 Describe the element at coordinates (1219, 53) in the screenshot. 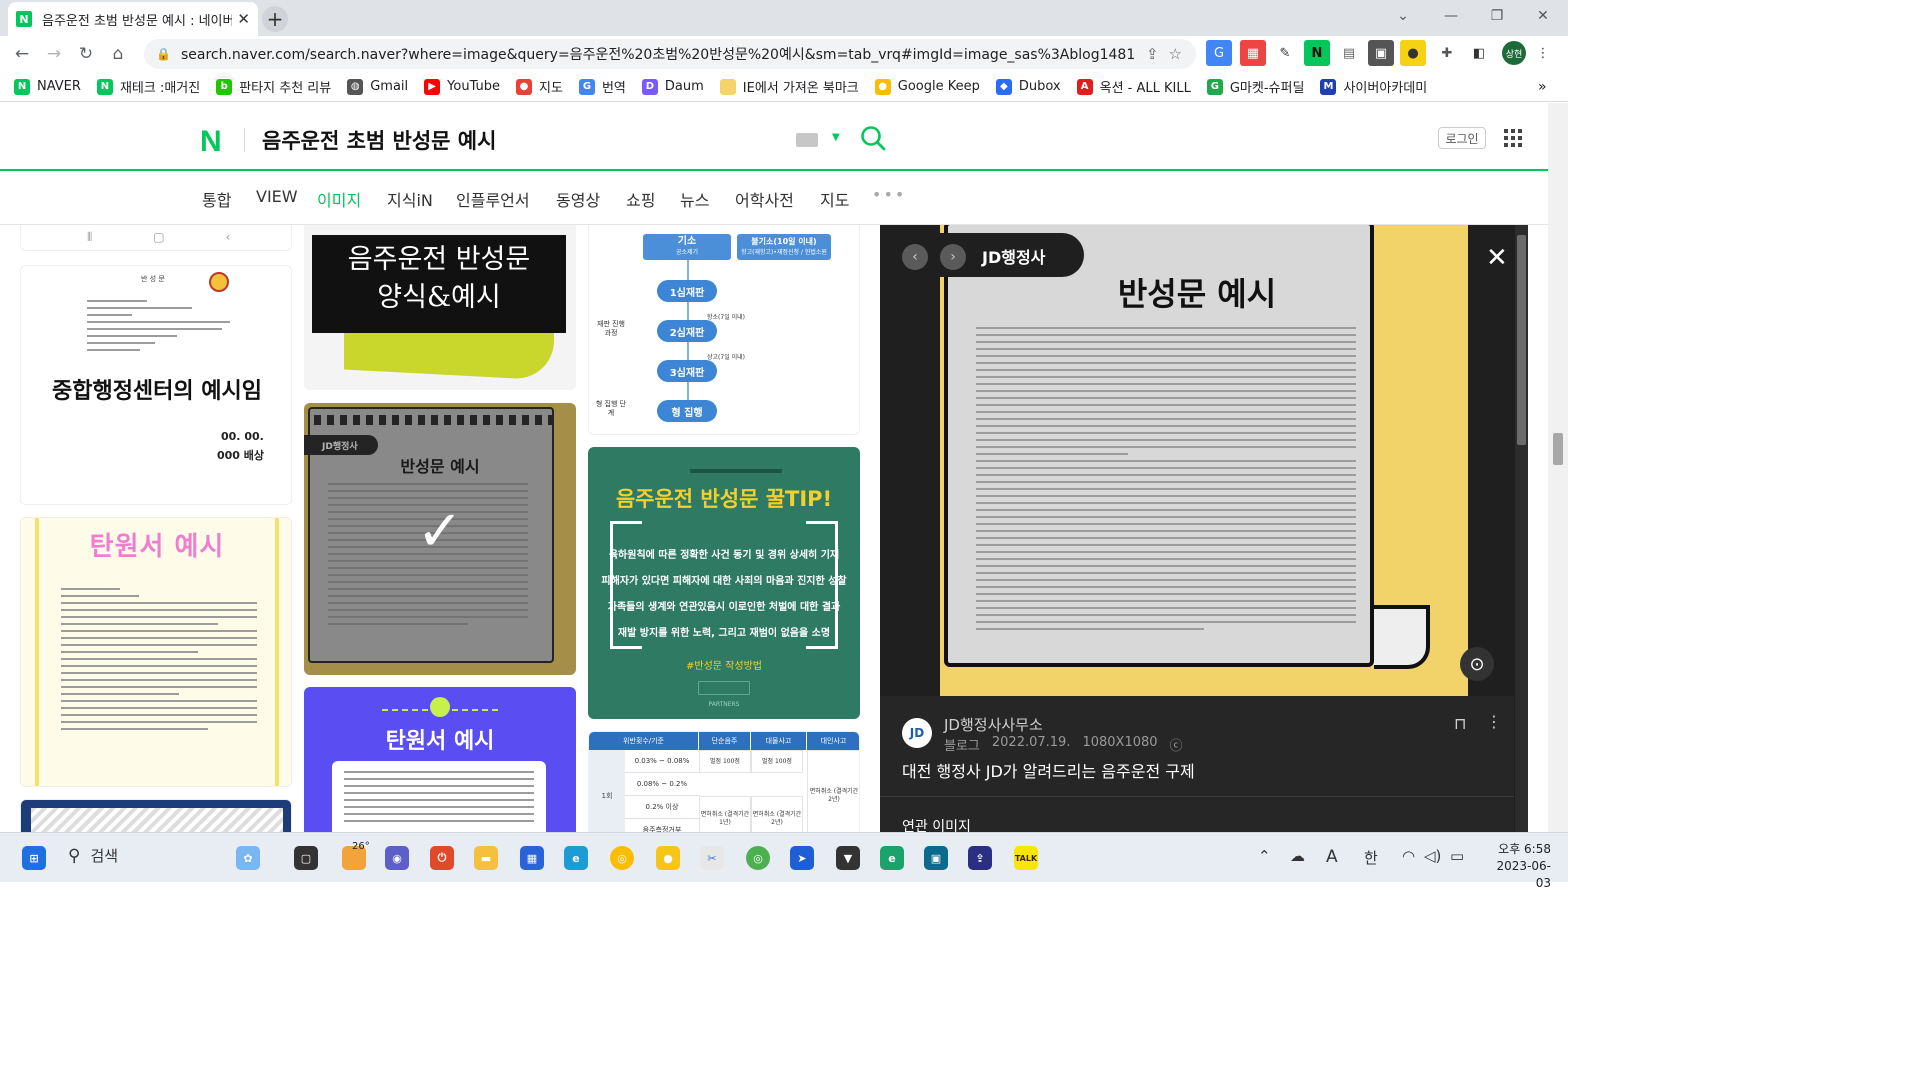

I see `translate-extension-icon: G` at that location.